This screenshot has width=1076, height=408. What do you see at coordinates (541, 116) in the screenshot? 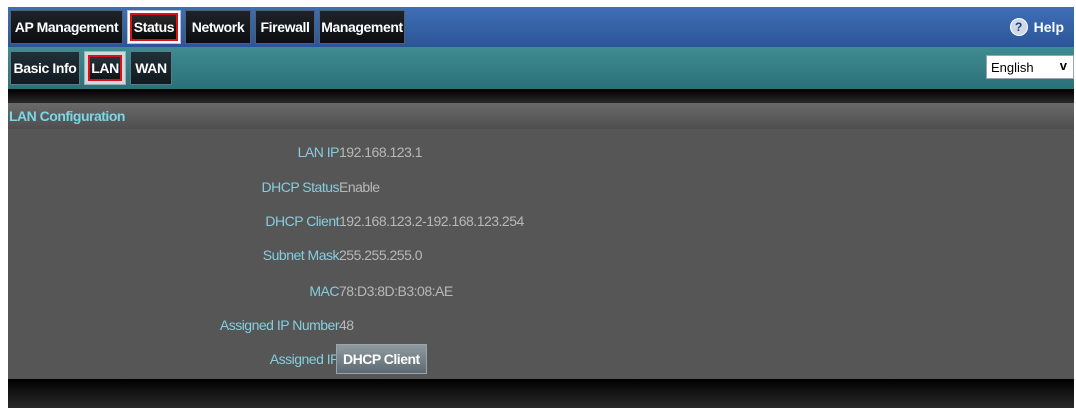
I see `section-header: LAN Configuration` at bounding box center [541, 116].